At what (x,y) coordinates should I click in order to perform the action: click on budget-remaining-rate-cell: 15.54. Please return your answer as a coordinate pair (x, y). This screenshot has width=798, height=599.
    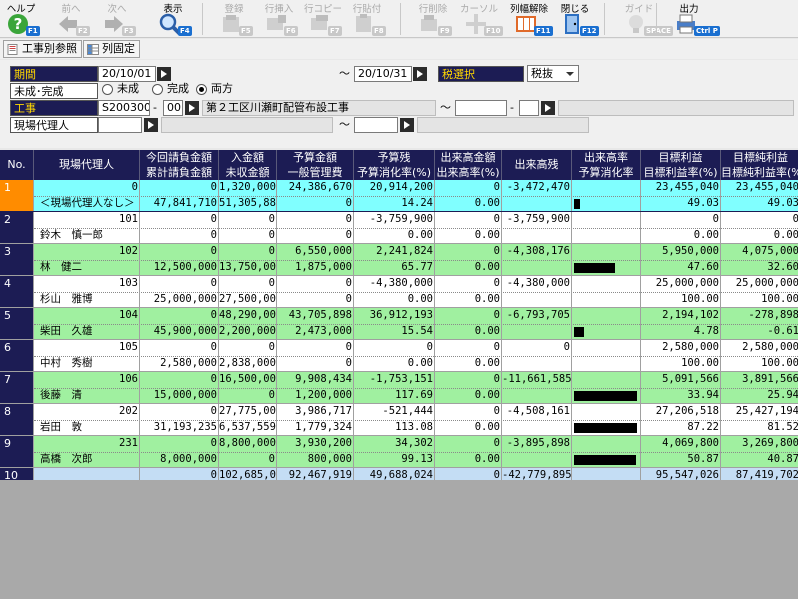
    Looking at the image, I should click on (394, 331).